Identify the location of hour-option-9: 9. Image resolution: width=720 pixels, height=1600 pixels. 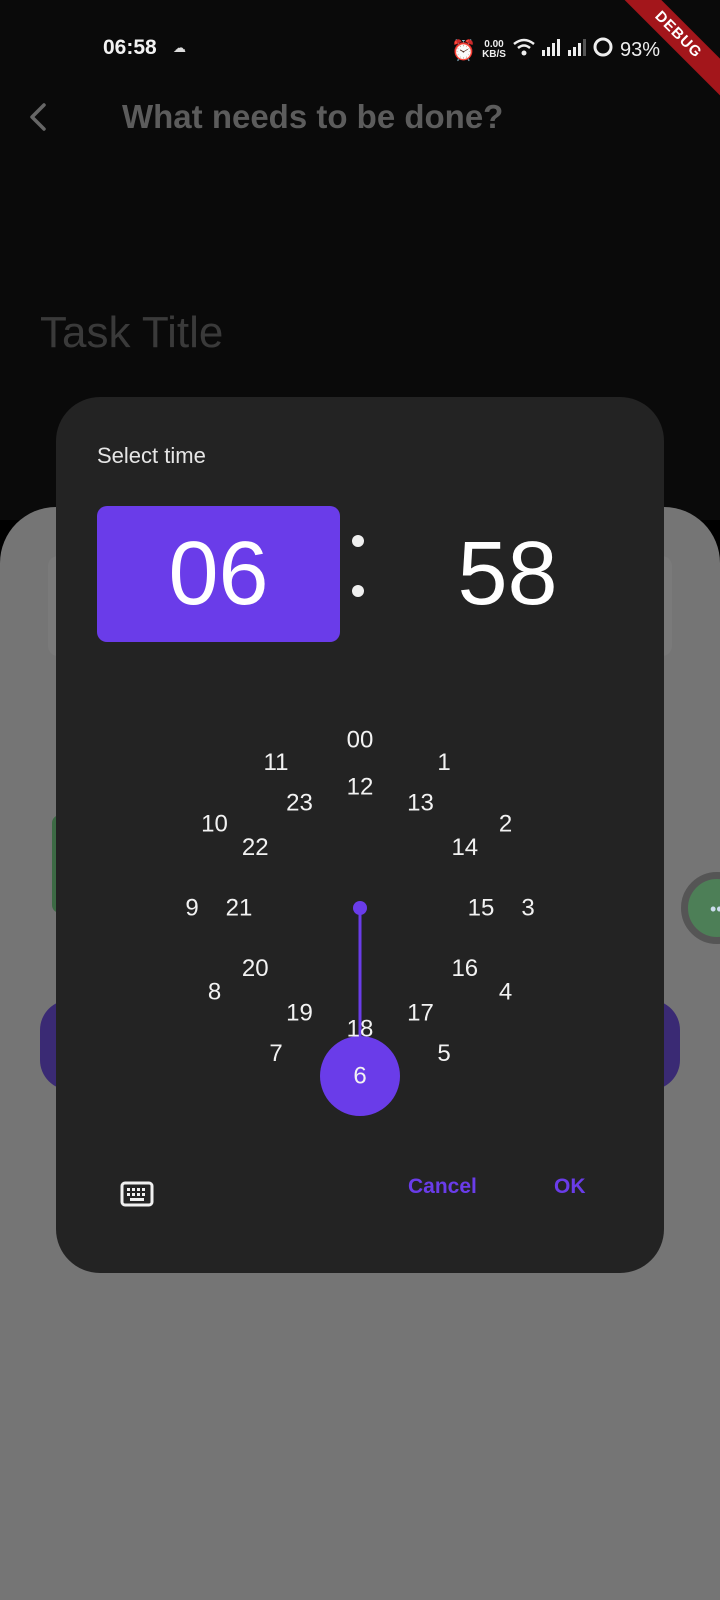
(191, 908).